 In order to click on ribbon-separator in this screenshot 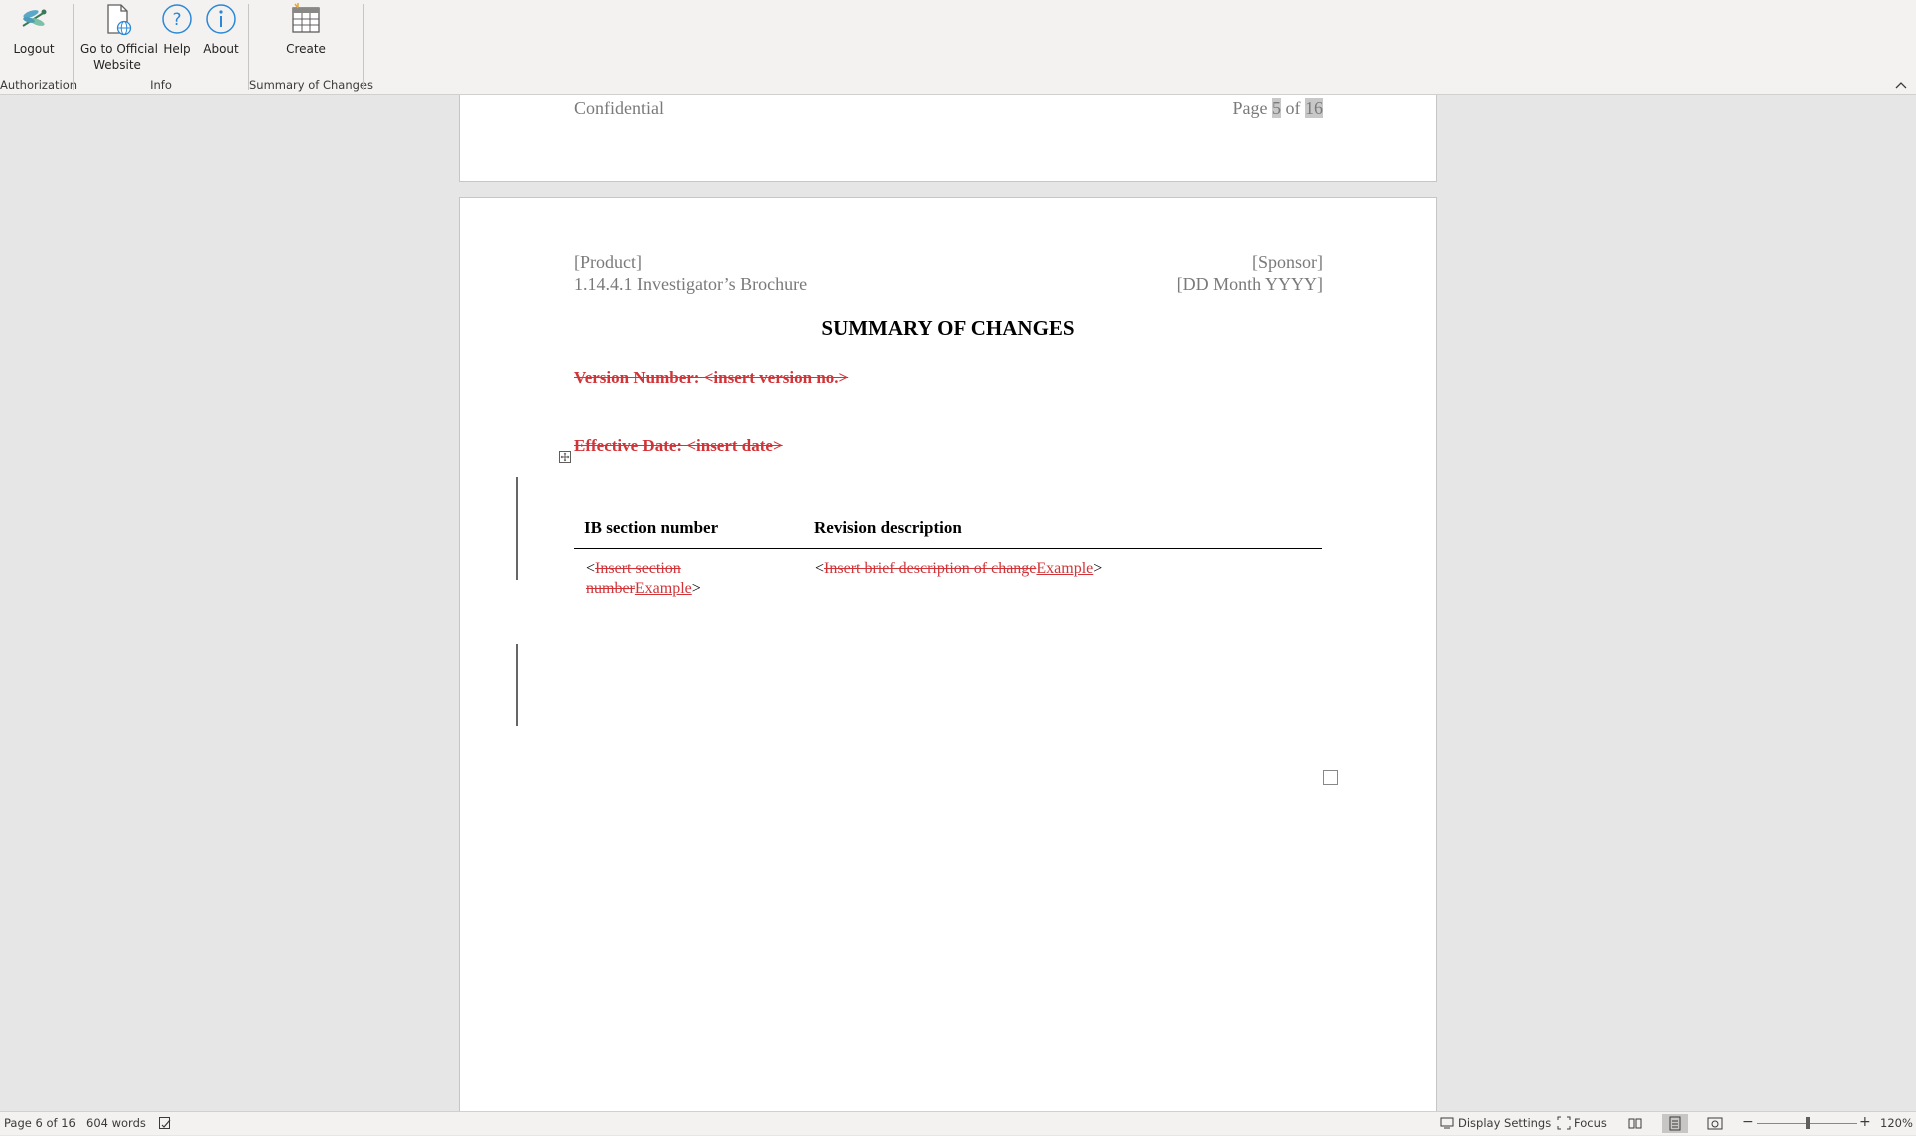, I will do `click(363, 47)`.